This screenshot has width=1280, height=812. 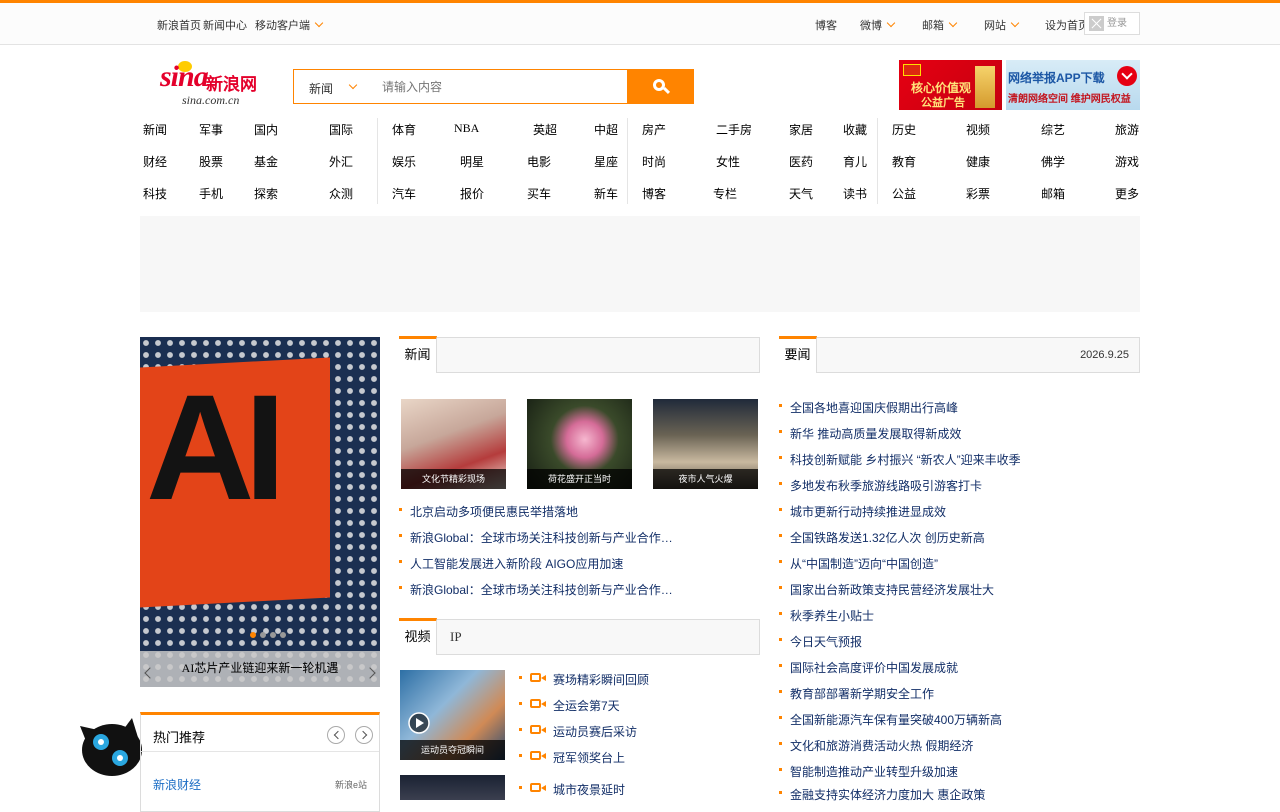 What do you see at coordinates (801, 129) in the screenshot?
I see `nav-item: 家居` at bounding box center [801, 129].